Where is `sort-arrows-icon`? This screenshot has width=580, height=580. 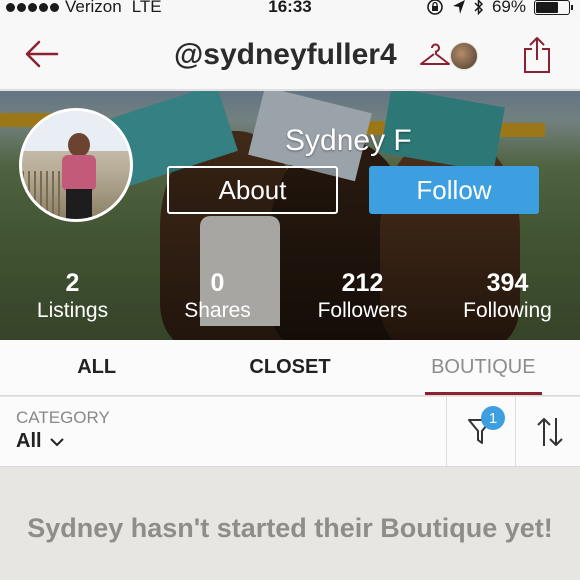 sort-arrows-icon is located at coordinates (550, 432).